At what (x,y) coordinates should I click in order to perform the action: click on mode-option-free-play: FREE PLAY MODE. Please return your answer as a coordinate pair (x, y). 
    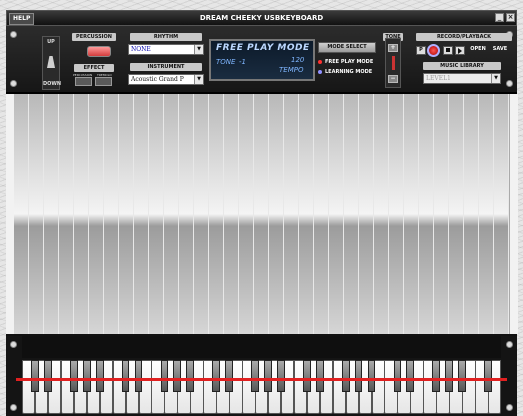
    Looking at the image, I should click on (345, 62).